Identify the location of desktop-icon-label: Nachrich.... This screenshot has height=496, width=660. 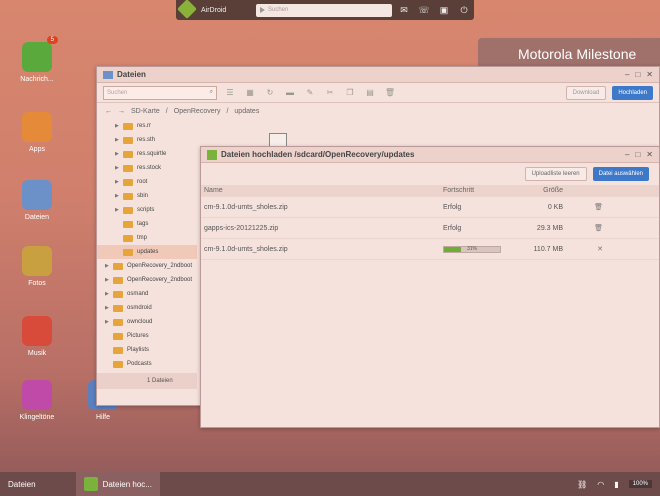
(37, 79).